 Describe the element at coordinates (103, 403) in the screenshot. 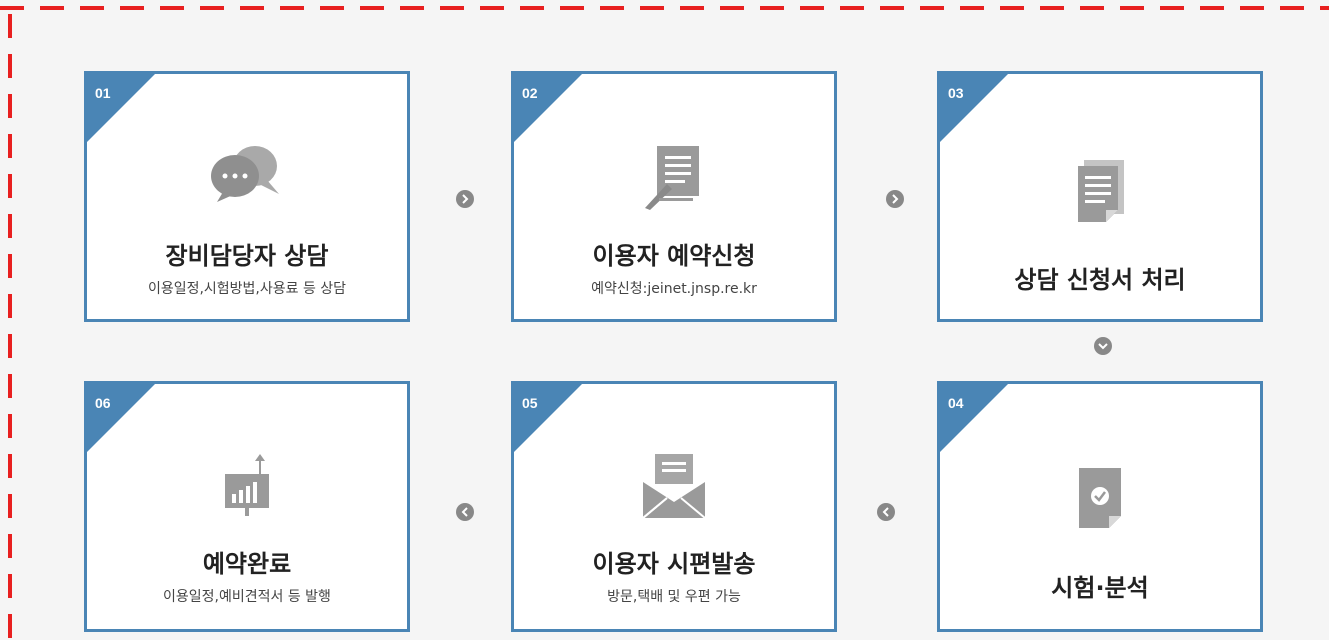

I see `step-number: 06` at that location.